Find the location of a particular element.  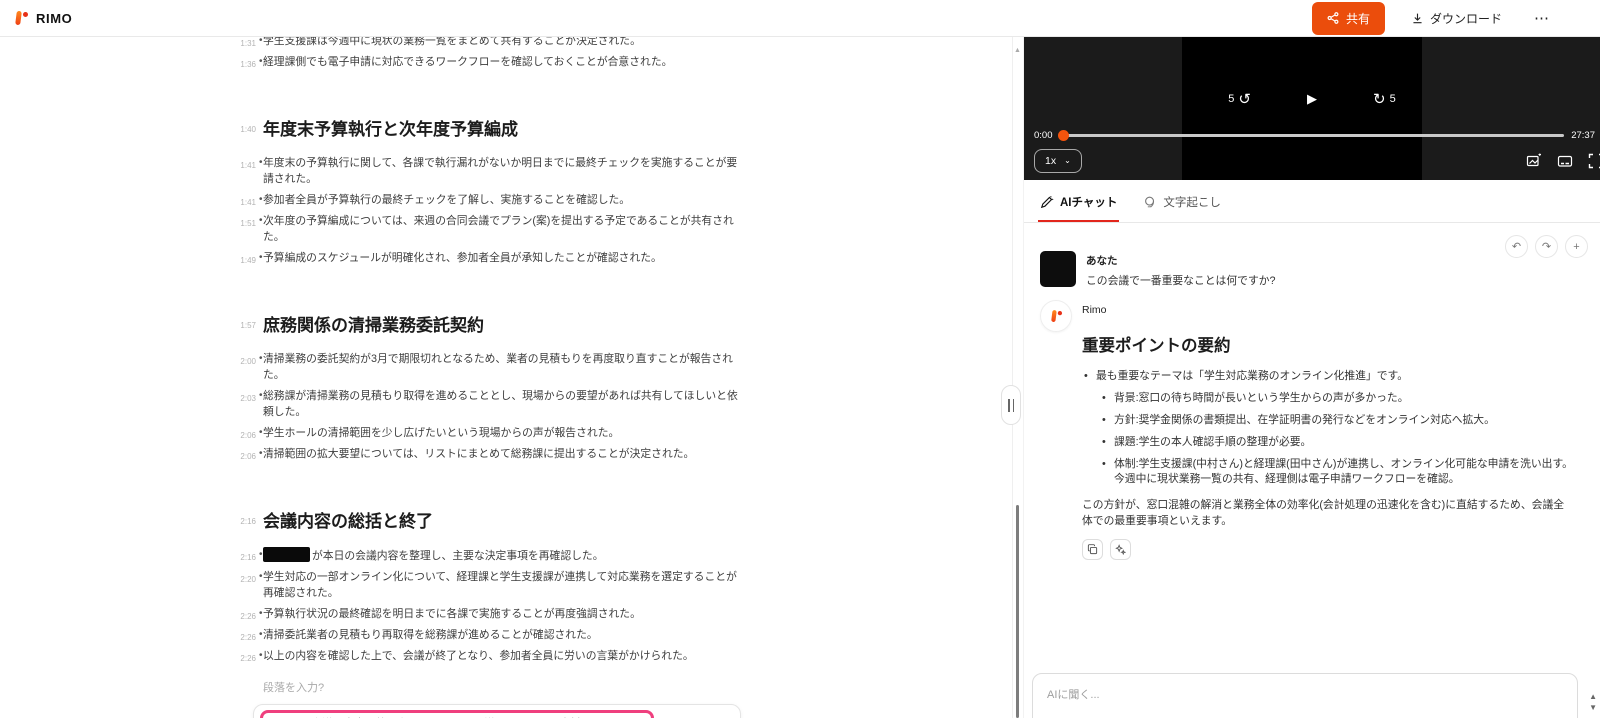

play-button: ▶ is located at coordinates (1312, 99).